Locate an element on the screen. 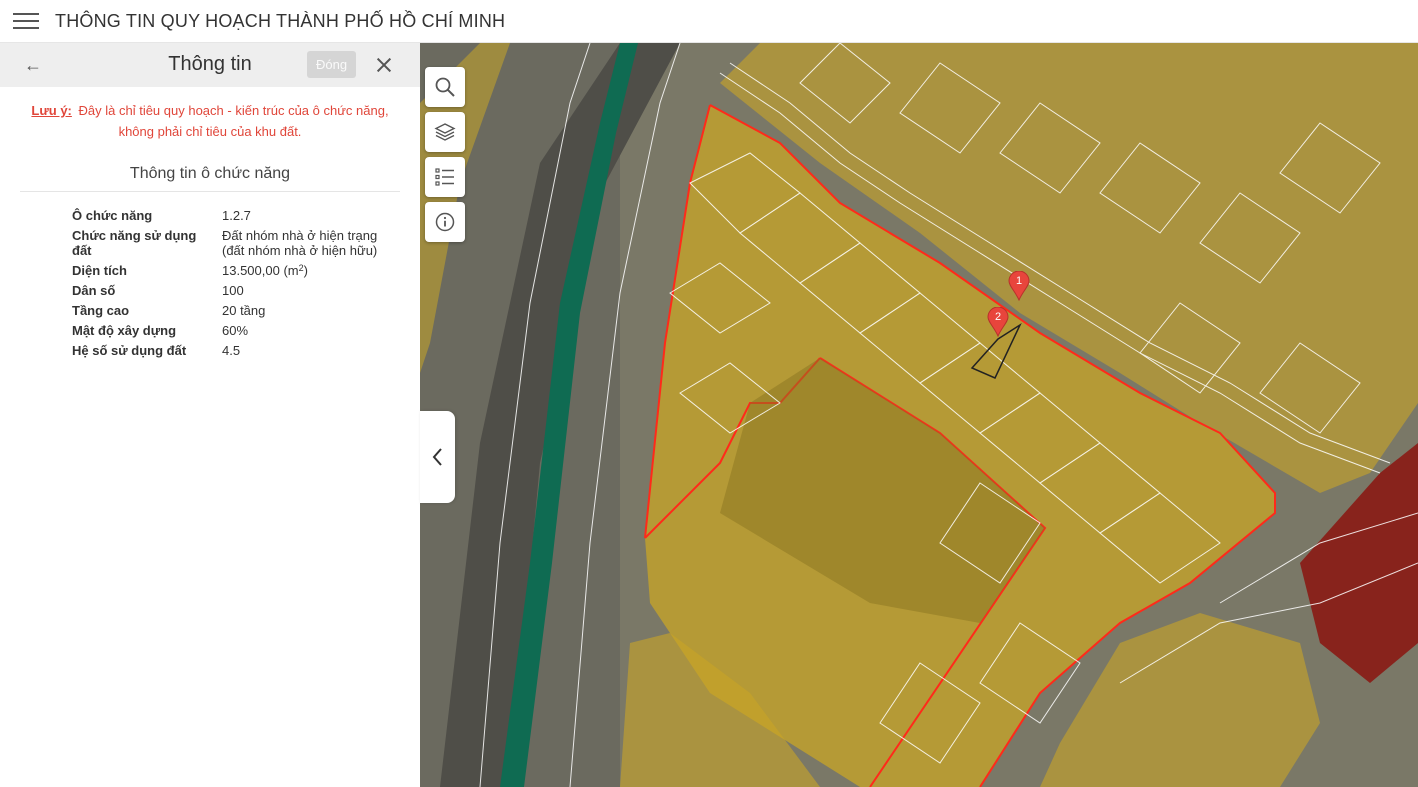 This screenshot has width=1418, height=787. row-value: 100 is located at coordinates (233, 290).